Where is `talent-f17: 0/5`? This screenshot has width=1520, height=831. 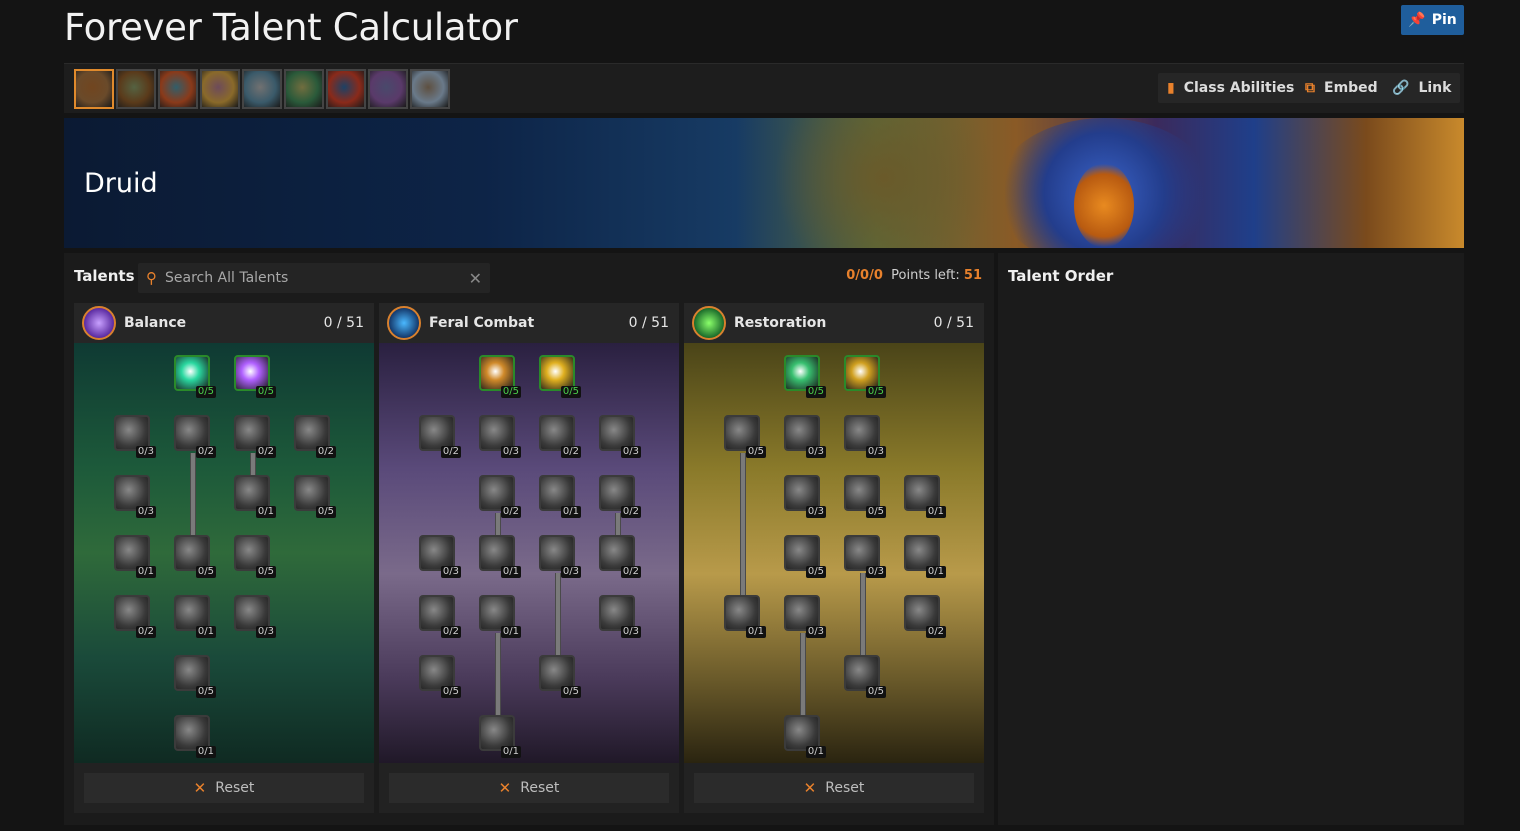
talent-f17: 0/5 is located at coordinates (440, 676).